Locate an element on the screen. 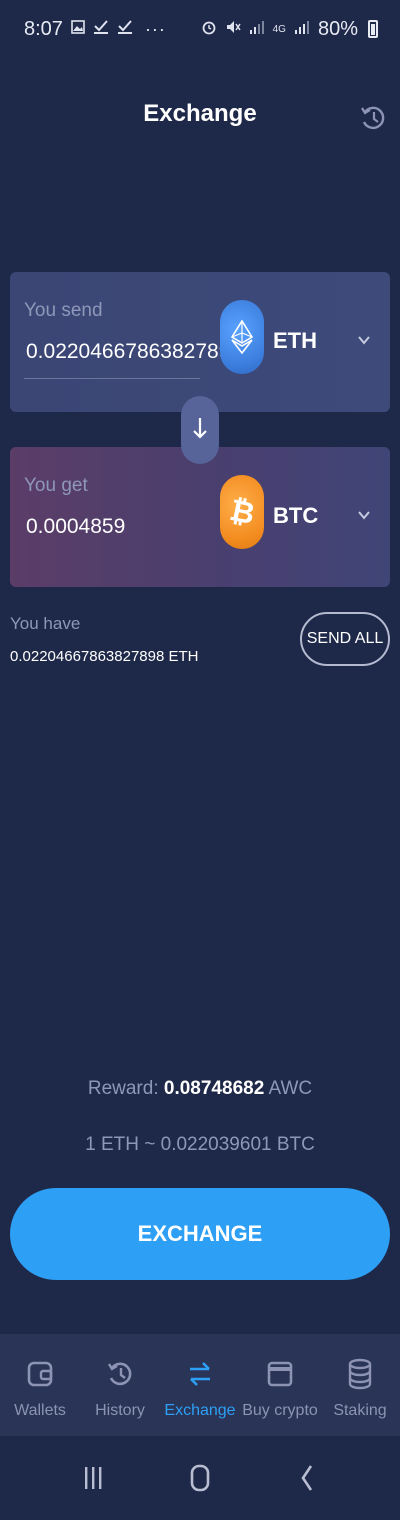 This screenshot has height=1520, width=400. send-coin-symbol: ETH is located at coordinates (295, 341).